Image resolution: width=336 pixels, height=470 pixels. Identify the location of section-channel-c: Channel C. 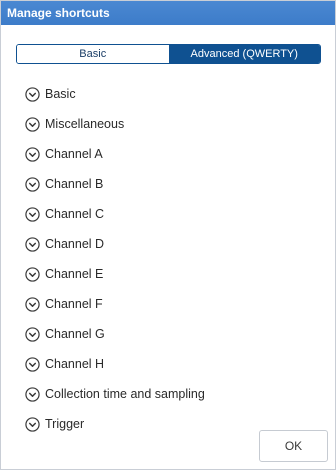
(175, 214).